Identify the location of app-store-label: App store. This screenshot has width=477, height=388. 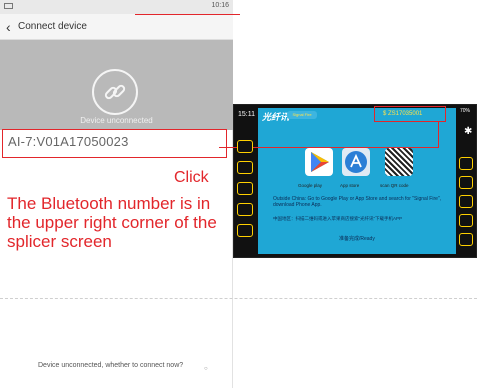
(350, 185).